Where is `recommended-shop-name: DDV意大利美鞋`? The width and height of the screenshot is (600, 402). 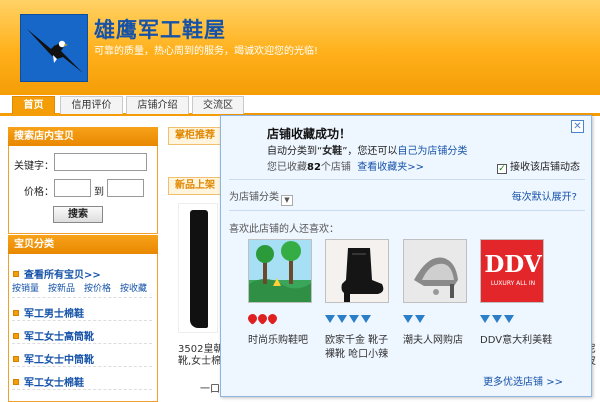
recommended-shop-name: DDV意大利美鞋 is located at coordinates (516, 338).